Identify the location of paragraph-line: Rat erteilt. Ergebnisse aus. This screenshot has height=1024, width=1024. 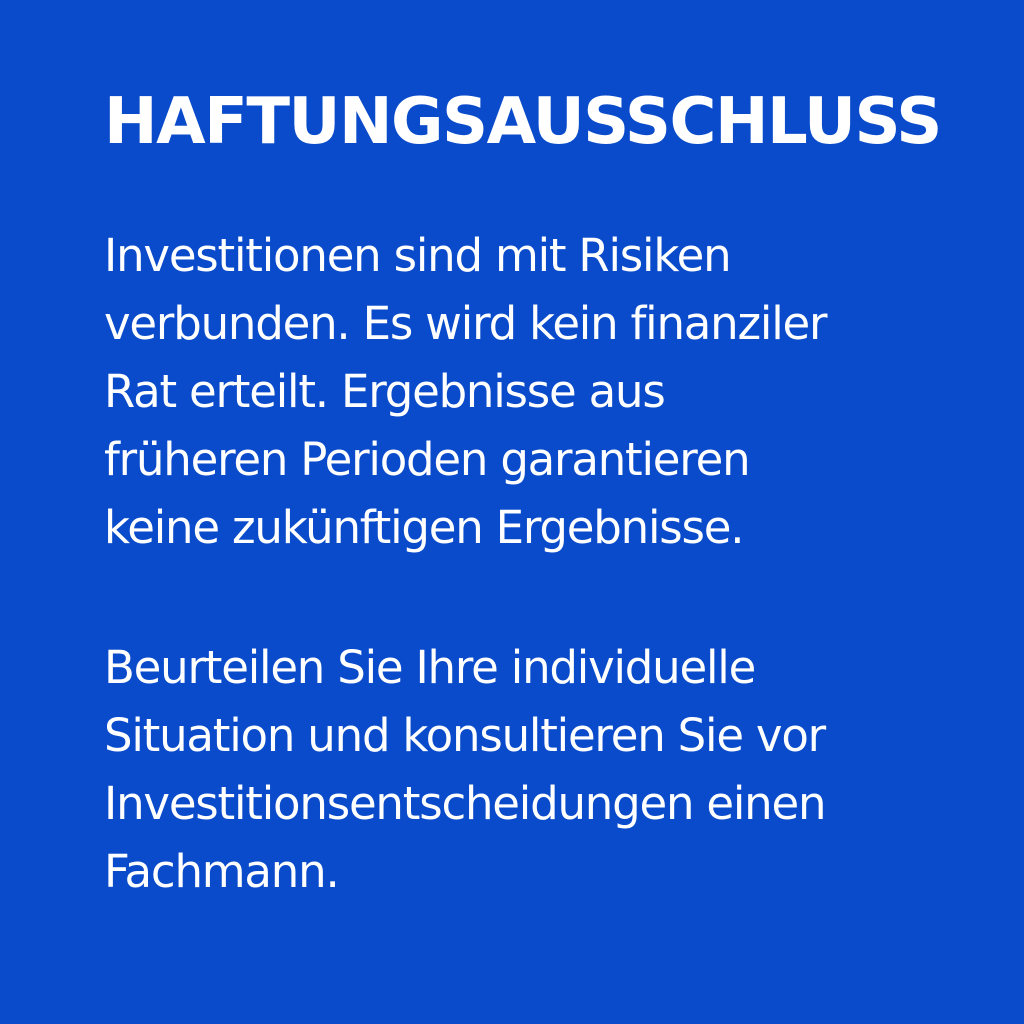
(385, 391).